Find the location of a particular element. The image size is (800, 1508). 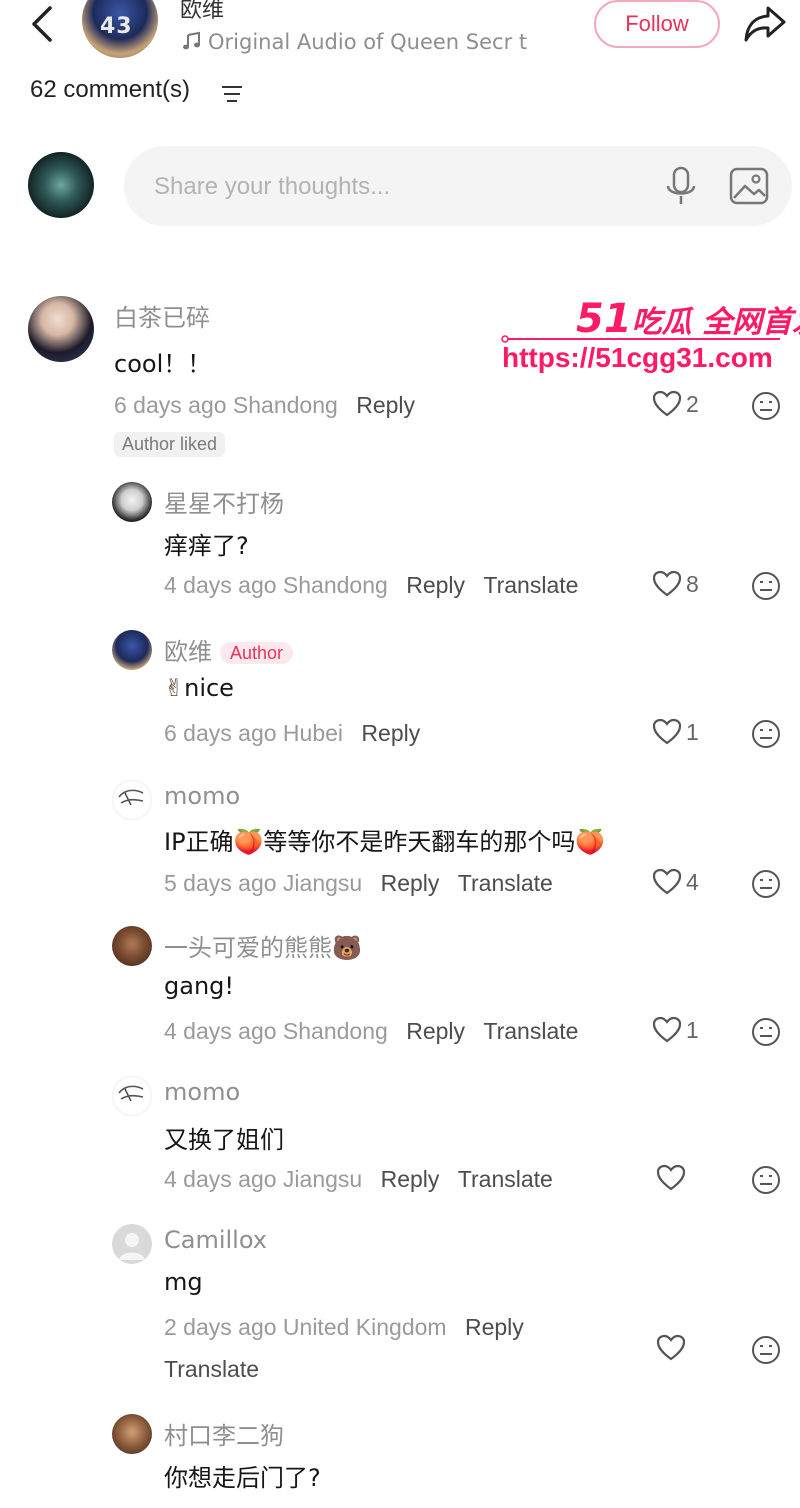

comment-meta: 5 days ago Jiangsu Reply Translate is located at coordinates (358, 883).